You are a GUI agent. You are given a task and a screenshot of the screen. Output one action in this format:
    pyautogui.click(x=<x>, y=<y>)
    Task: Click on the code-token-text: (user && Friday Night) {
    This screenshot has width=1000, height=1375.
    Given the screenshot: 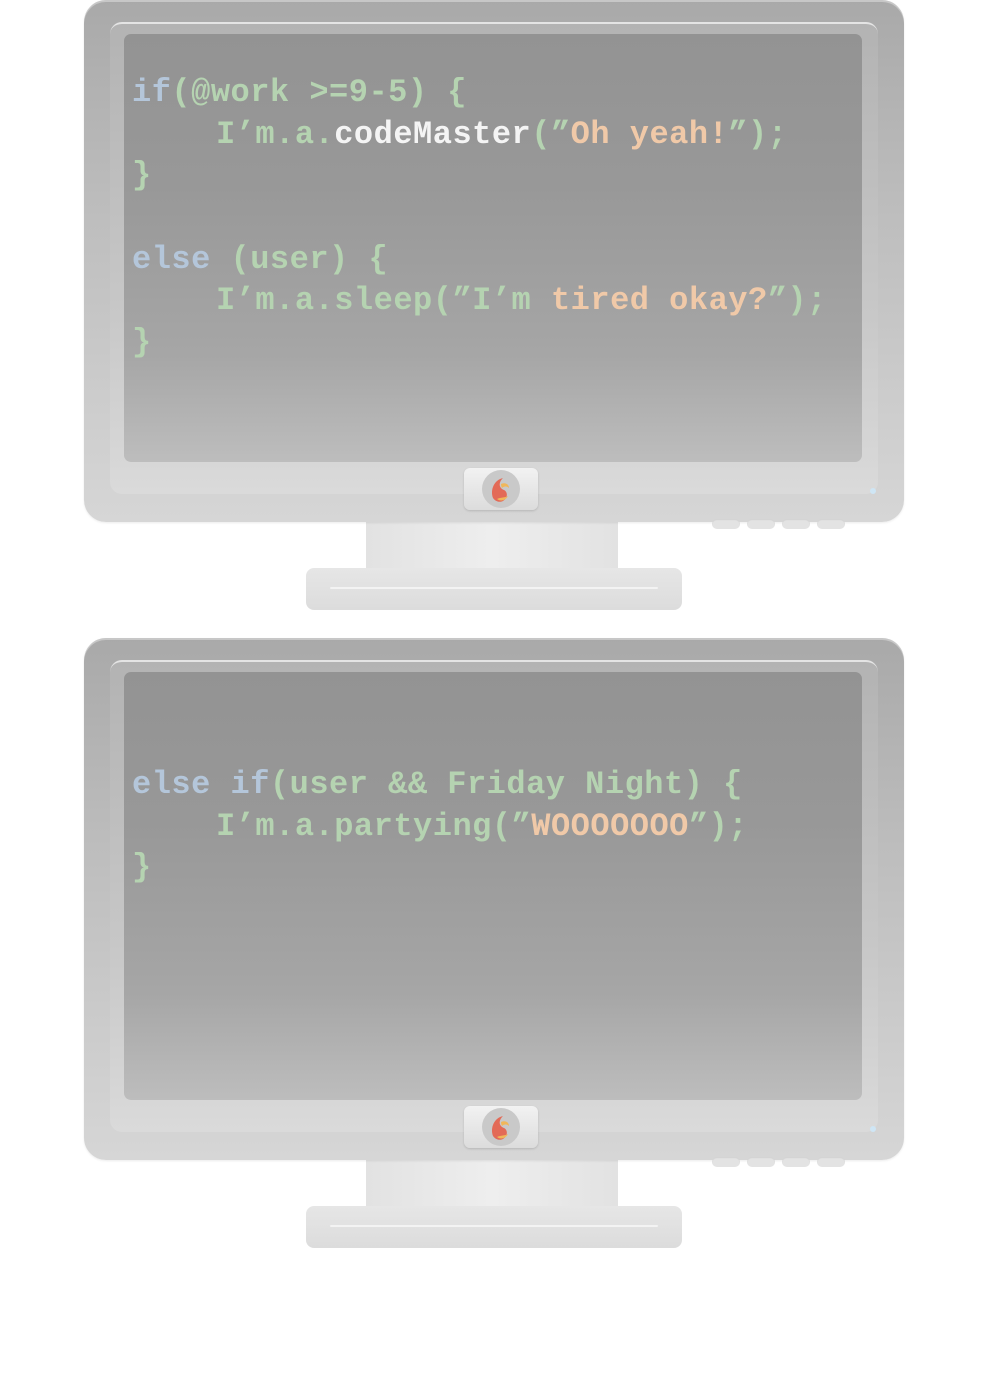 What is the action you would take?
    pyautogui.click(x=506, y=784)
    